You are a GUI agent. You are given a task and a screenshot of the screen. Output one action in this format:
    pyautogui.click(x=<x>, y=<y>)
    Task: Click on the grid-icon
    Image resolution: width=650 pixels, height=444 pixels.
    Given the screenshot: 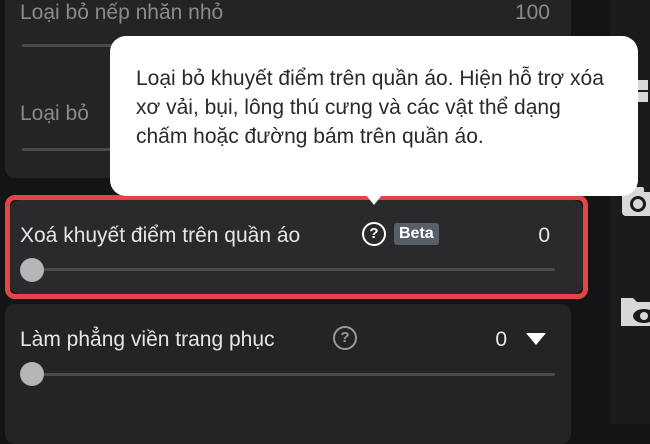 What is the action you would take?
    pyautogui.click(x=643, y=93)
    